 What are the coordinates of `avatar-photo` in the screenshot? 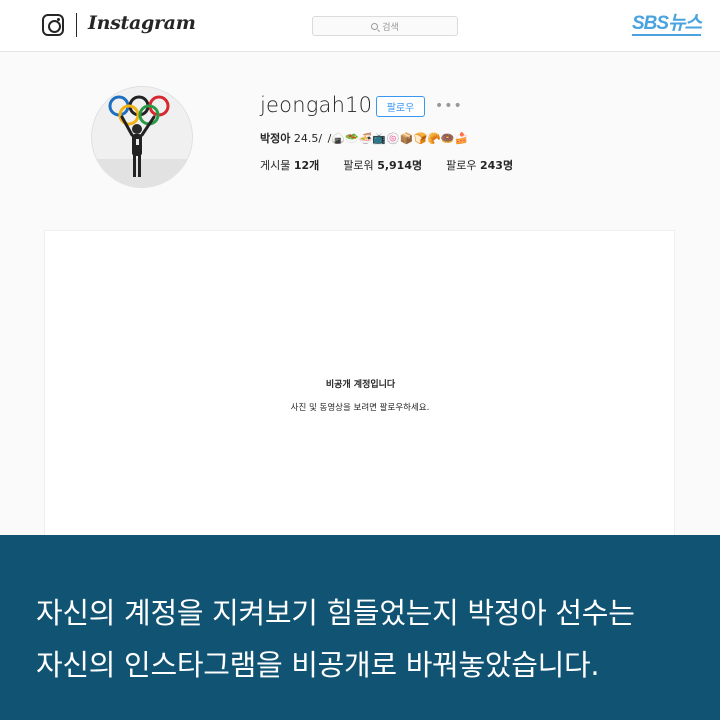 It's located at (142, 137).